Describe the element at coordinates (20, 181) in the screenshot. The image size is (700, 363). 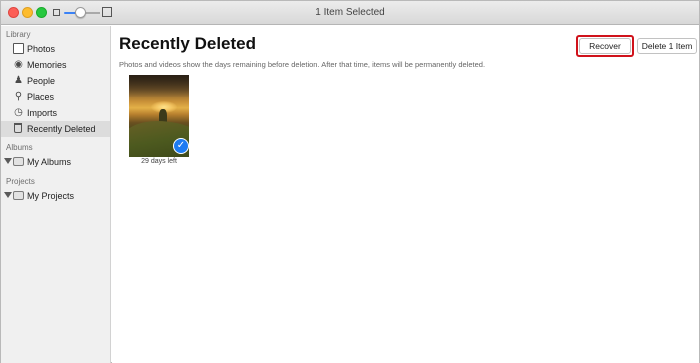
I see `section-label-projects: Projects` at that location.